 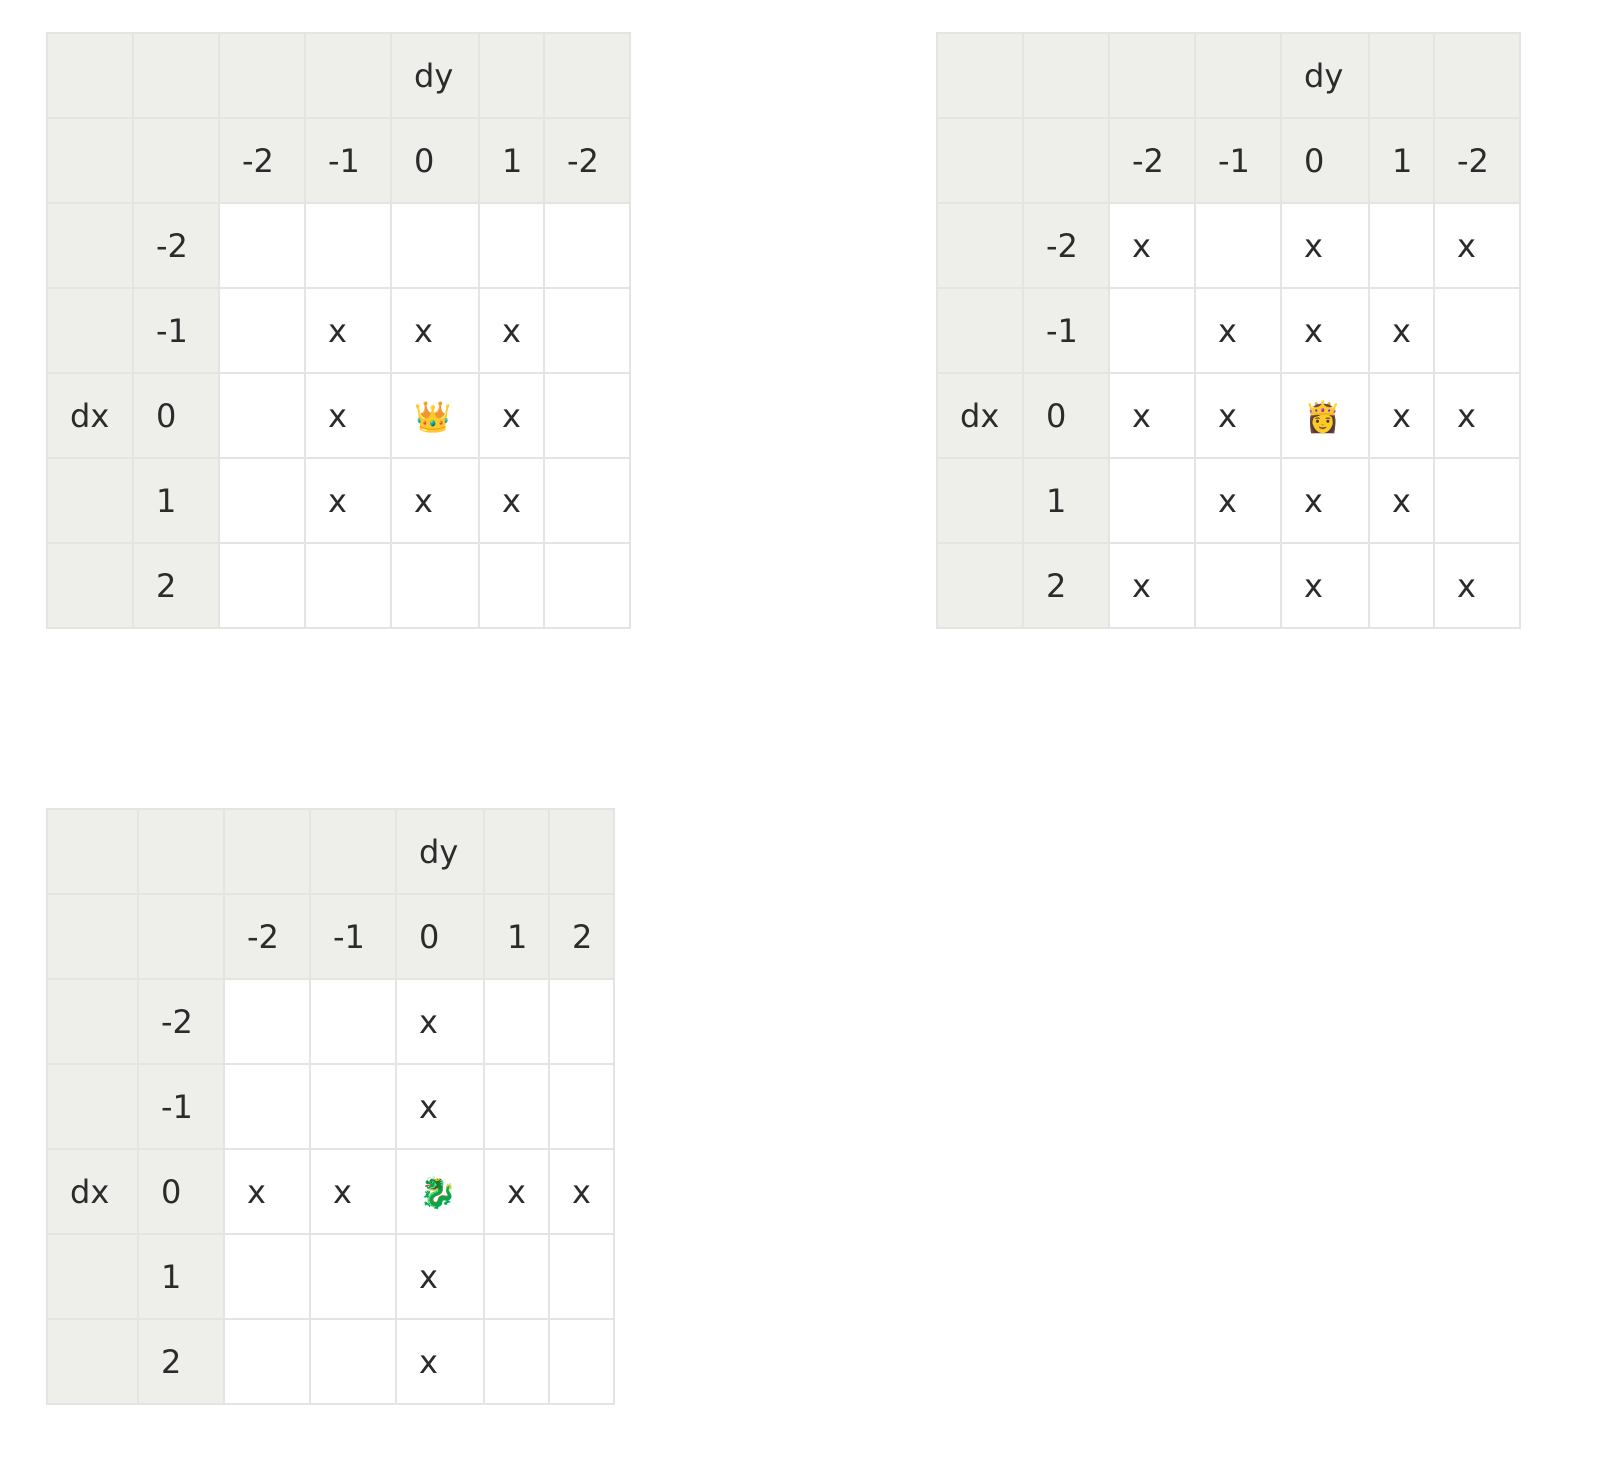 I want to click on column-value: 1, so click(x=516, y=936).